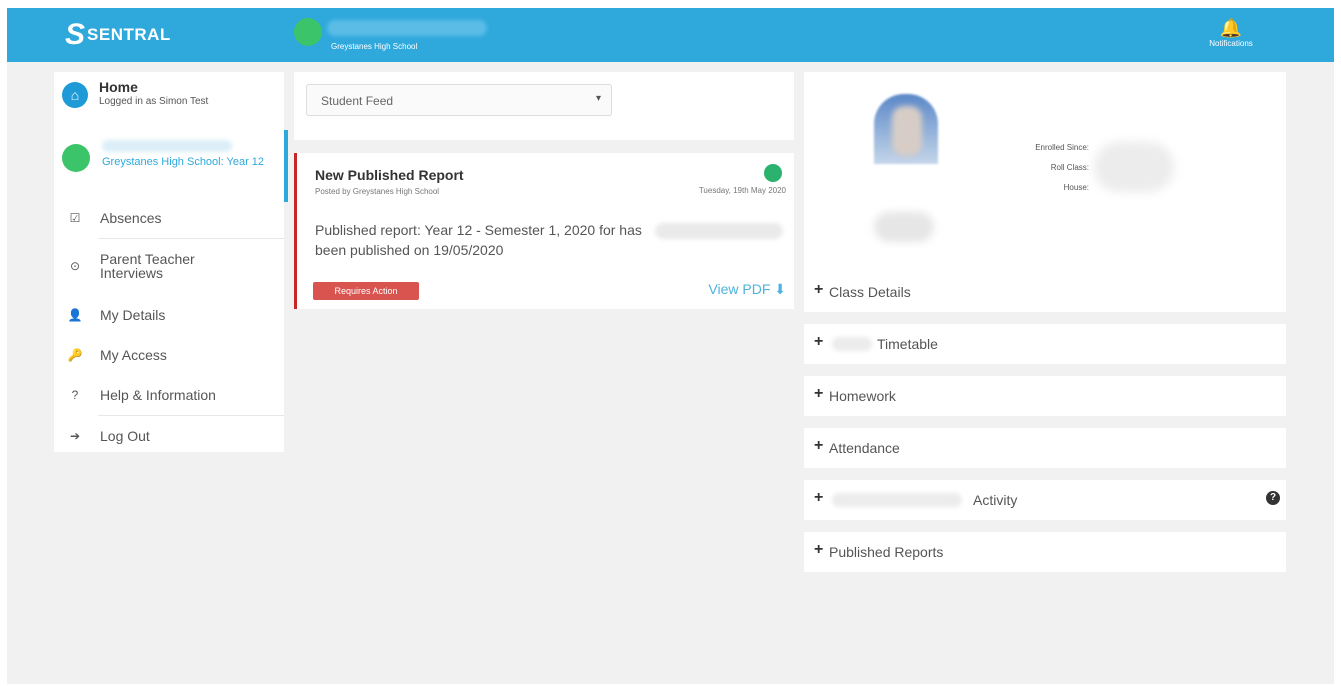  I want to click on section-label: Timetable, so click(907, 344).